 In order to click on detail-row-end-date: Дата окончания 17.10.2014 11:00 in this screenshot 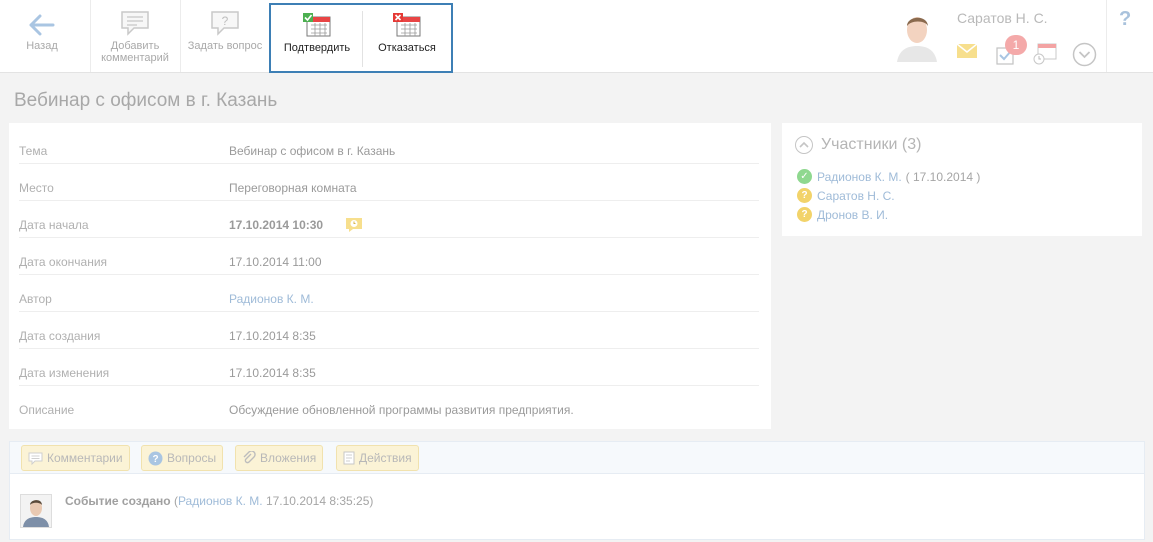, I will do `click(389, 256)`.